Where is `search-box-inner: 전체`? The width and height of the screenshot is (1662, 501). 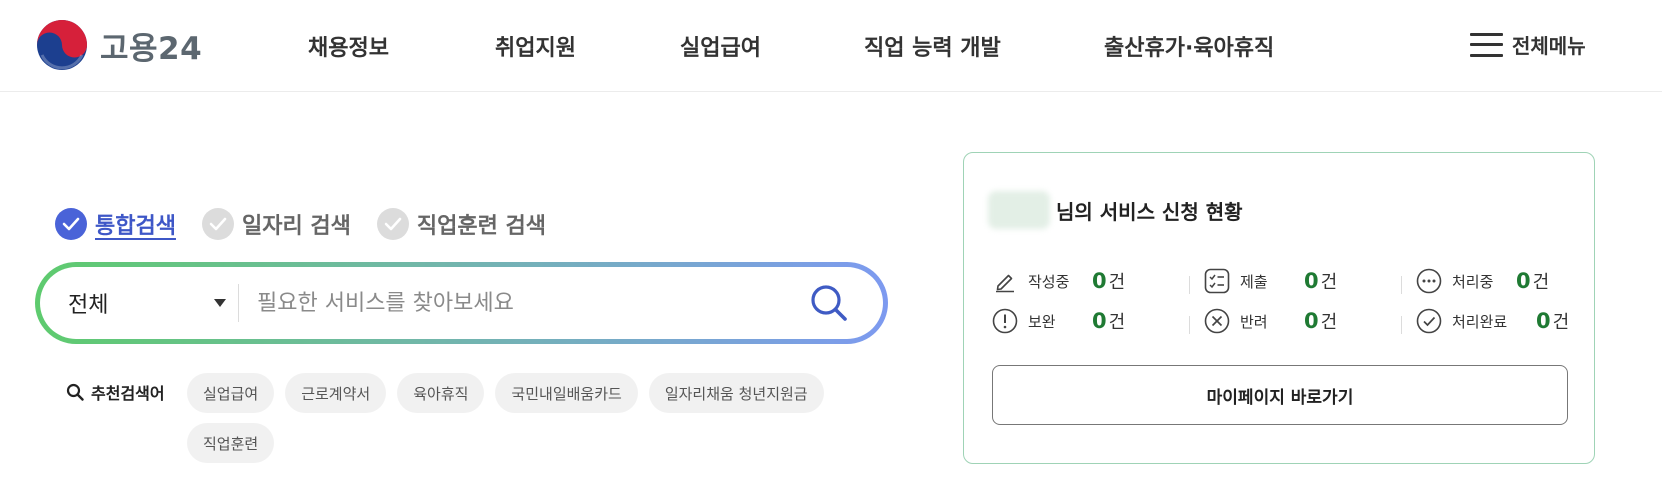
search-box-inner: 전체 is located at coordinates (461, 303).